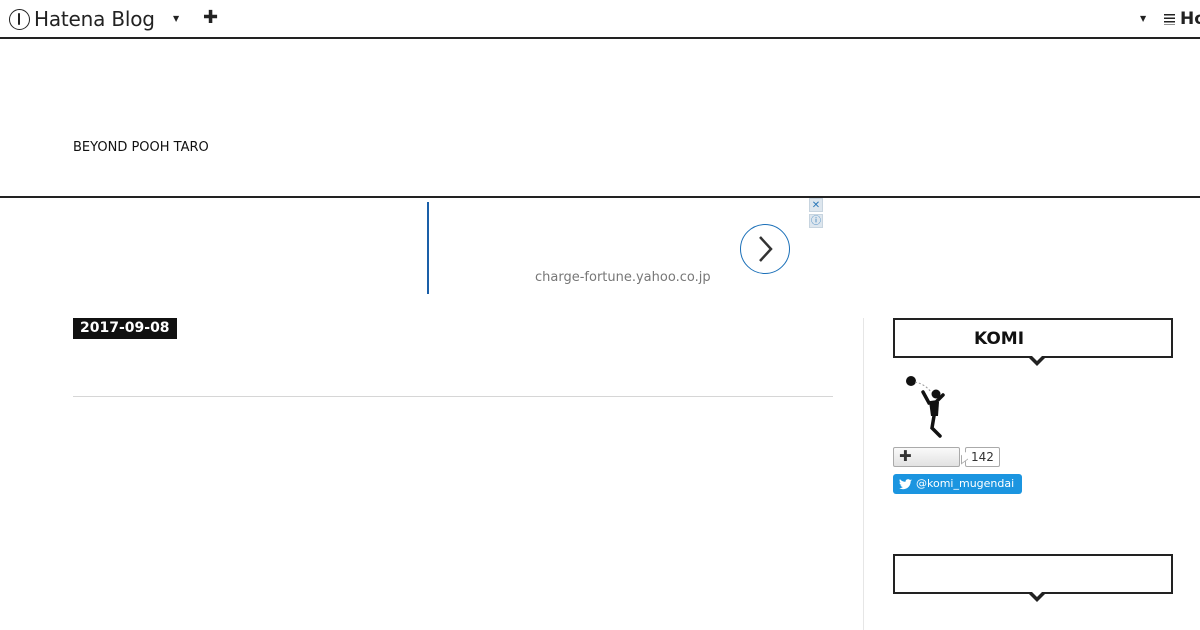 This screenshot has height=630, width=1200. What do you see at coordinates (965, 483) in the screenshot?
I see `twitter-handle: @komi_mugendai` at bounding box center [965, 483].